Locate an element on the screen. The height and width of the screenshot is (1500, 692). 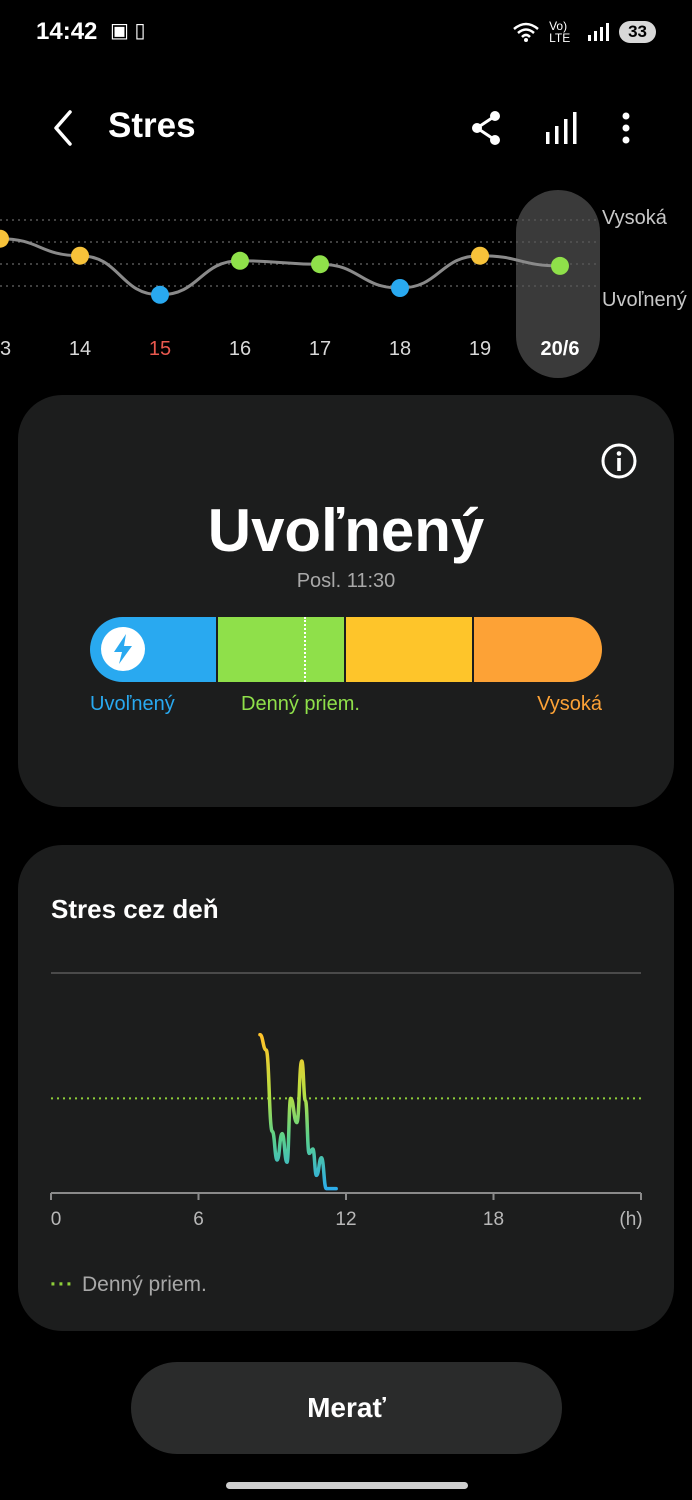
status-right-group: Vo) LTE 33 is located at coordinates (584, 32).